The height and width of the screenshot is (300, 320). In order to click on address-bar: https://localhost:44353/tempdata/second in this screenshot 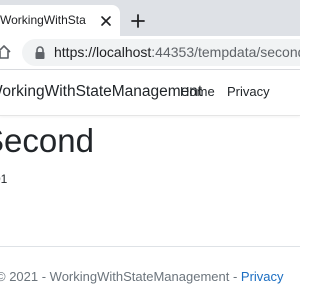, I will do `click(161, 52)`.